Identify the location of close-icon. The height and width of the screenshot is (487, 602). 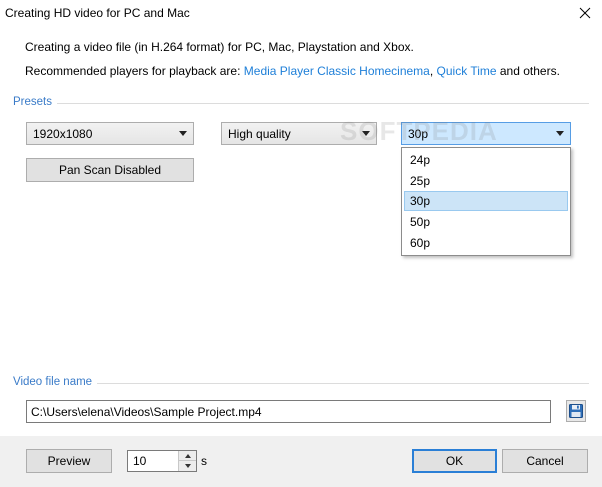
(585, 13).